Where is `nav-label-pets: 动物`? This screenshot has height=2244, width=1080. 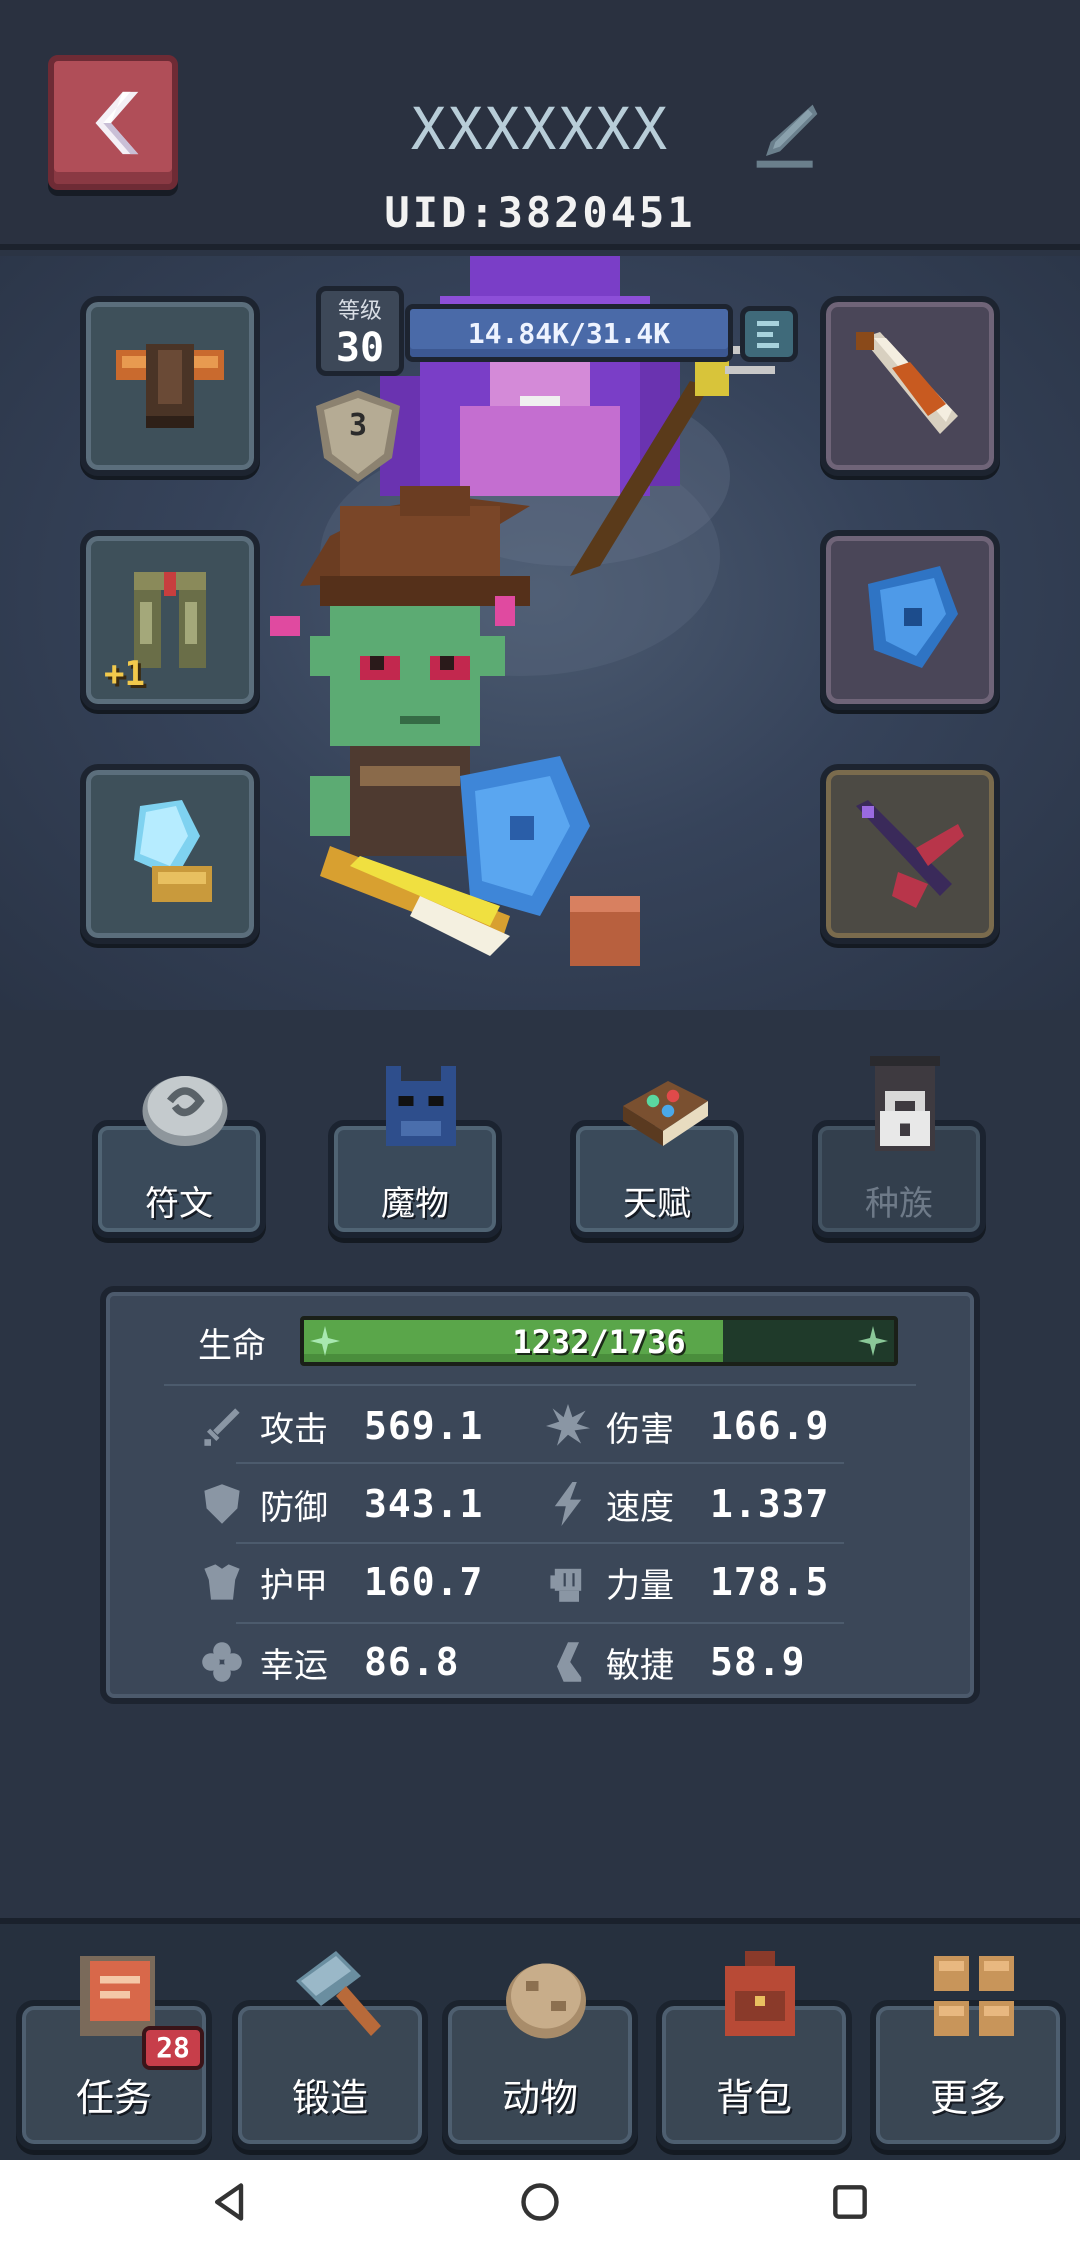
nav-label-pets: 动物 is located at coordinates (539, 2098).